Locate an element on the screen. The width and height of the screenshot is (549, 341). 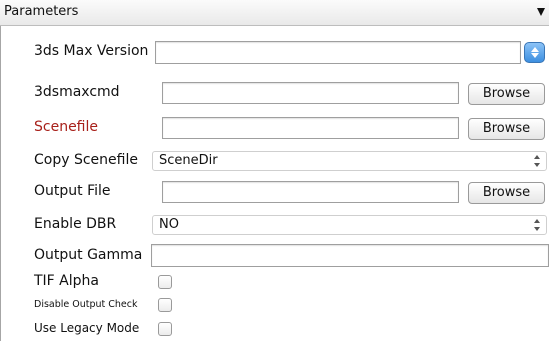
parameters-header: Parameters is located at coordinates (274, 13).